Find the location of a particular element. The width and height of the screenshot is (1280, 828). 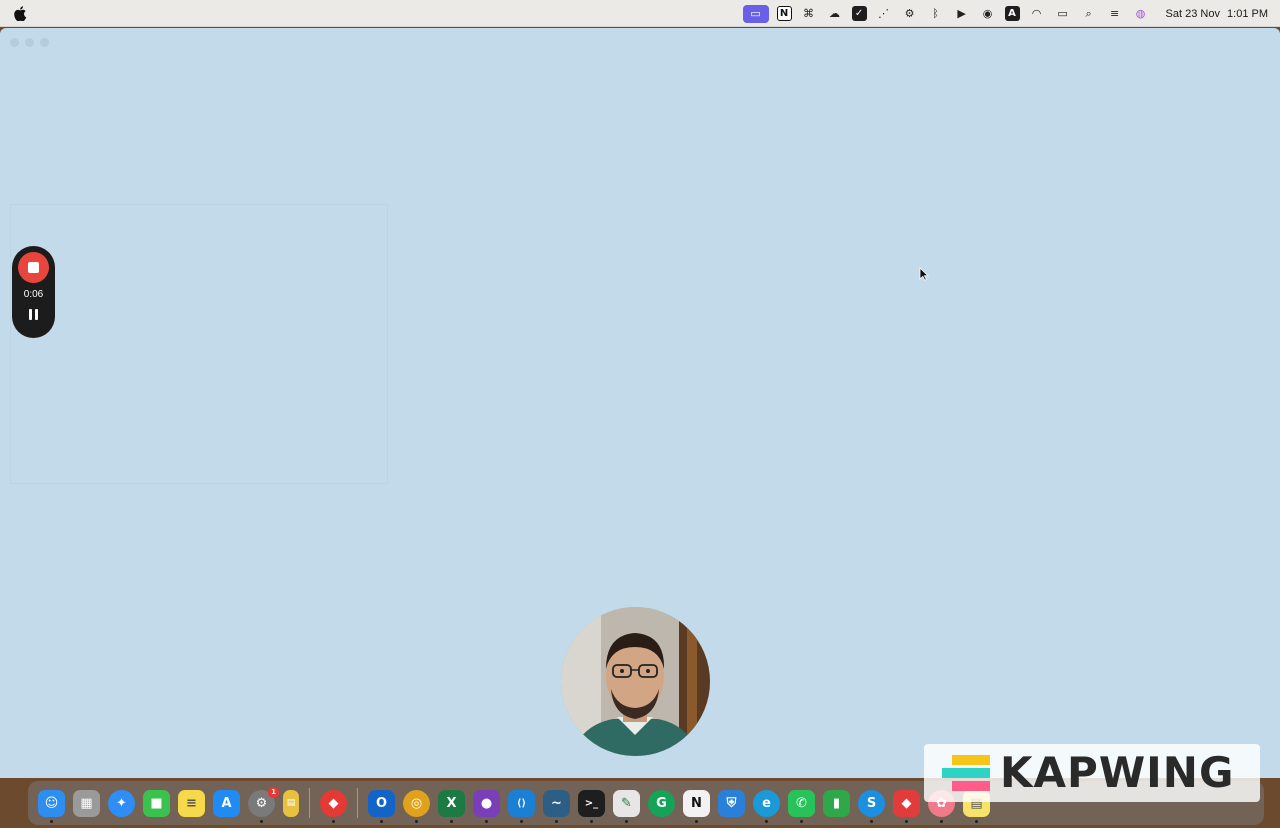

chrome-icon: ◎ is located at coordinates (416, 803).